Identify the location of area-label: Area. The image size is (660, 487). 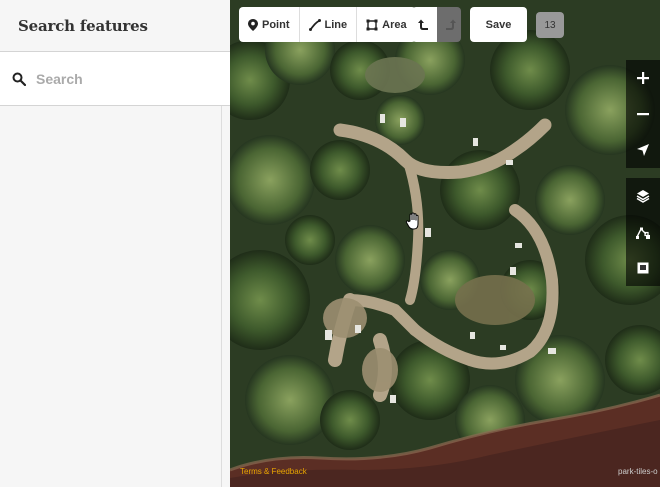
(394, 24).